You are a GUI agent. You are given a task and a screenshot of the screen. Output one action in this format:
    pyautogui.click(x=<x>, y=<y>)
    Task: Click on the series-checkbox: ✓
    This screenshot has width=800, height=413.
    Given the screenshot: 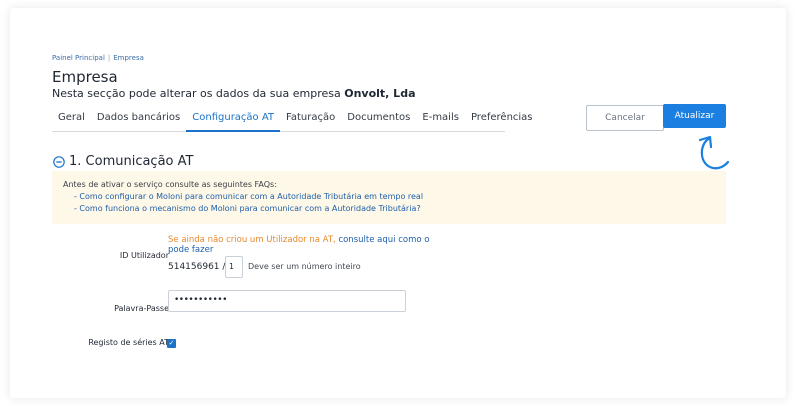 What is the action you would take?
    pyautogui.click(x=171, y=343)
    